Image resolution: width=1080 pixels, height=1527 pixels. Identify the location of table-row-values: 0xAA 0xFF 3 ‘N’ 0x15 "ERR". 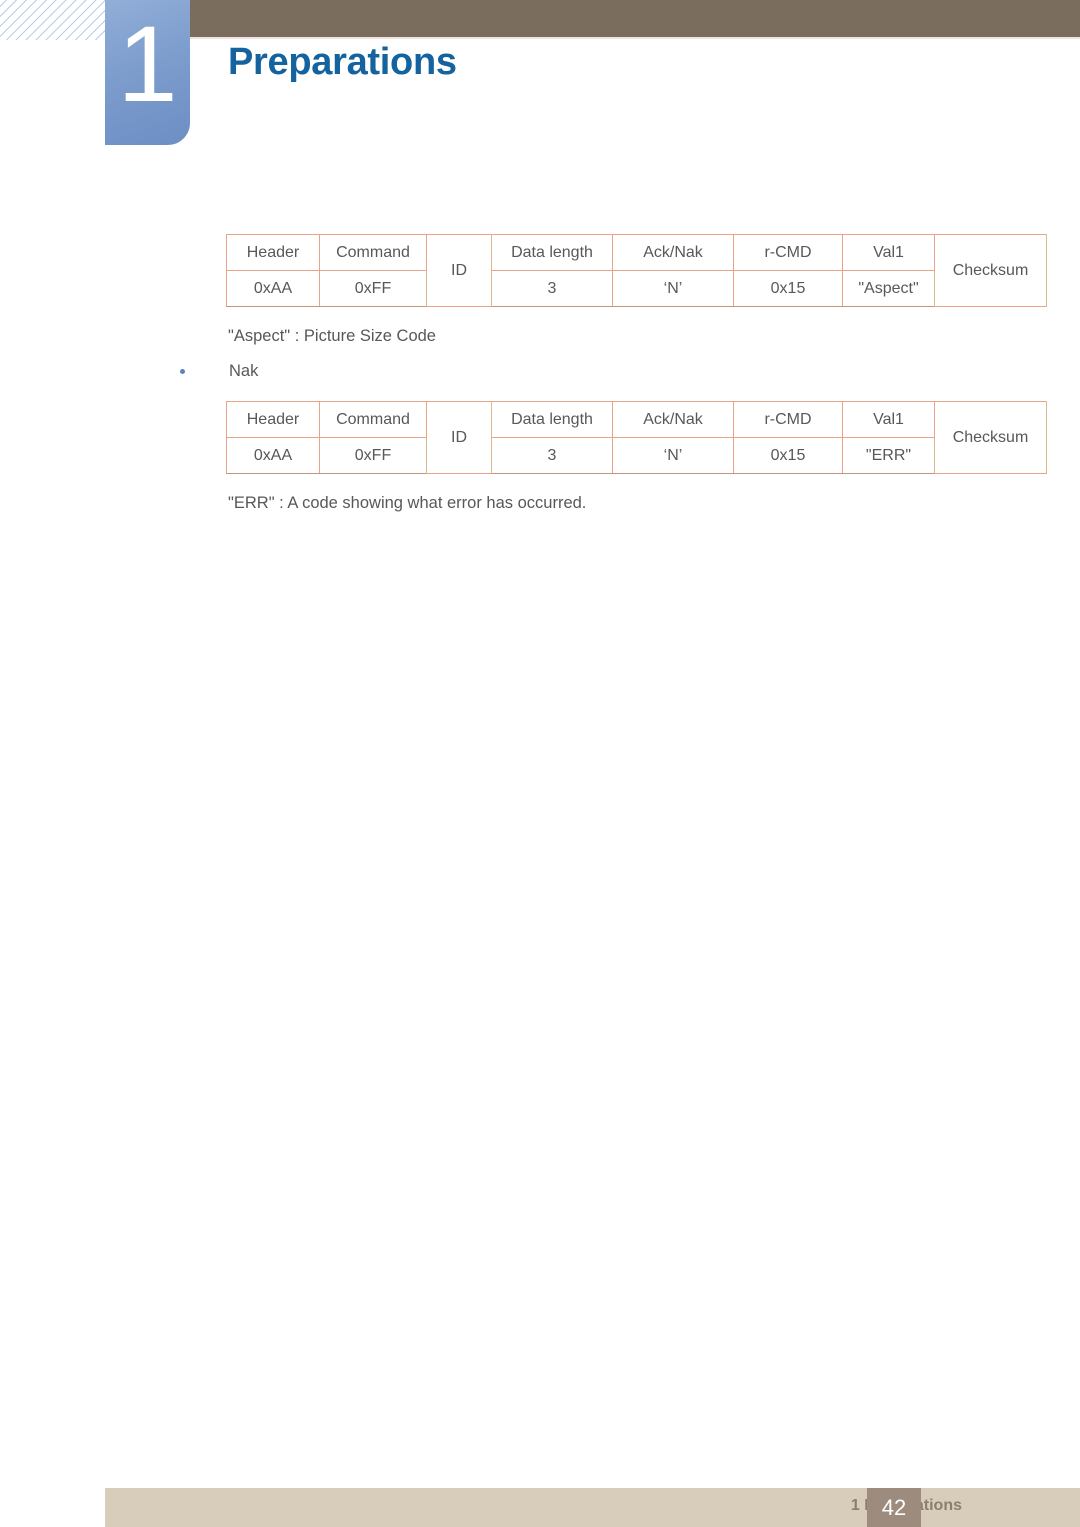
(636, 455).